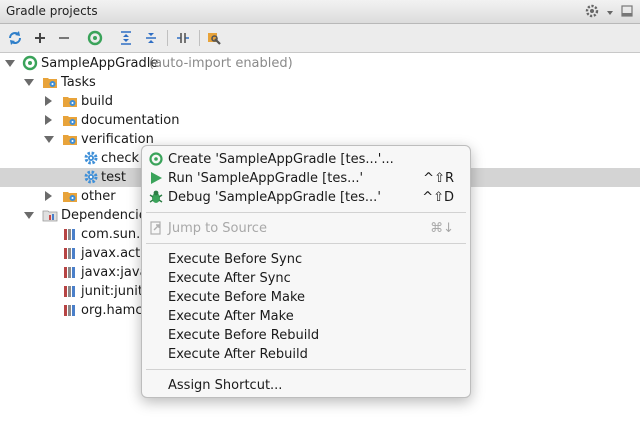  I want to click on dependencies-folder-icon, so click(50, 215).